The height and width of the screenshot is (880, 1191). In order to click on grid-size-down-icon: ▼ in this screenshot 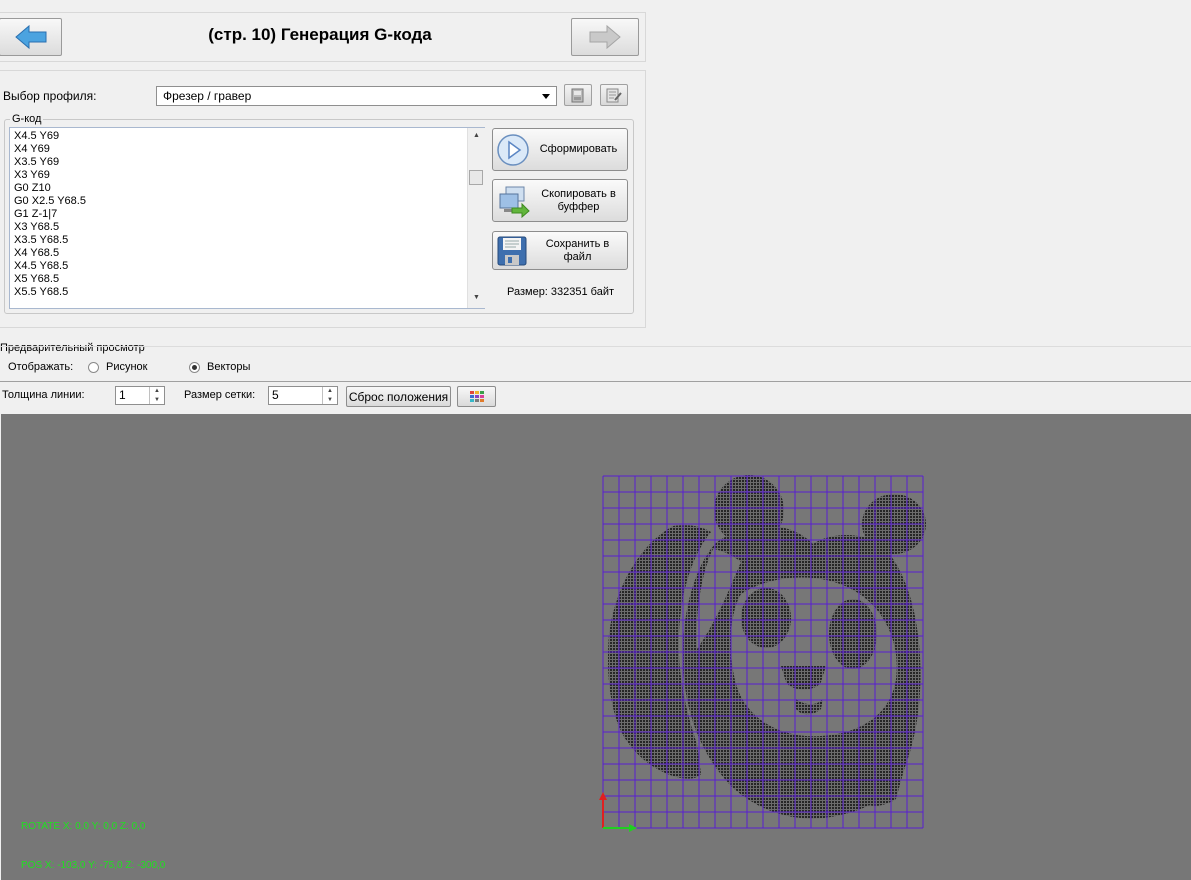, I will do `click(330, 400)`.